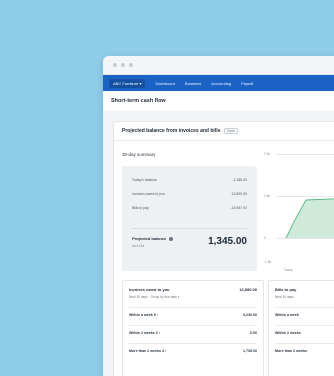 This screenshot has width=334, height=376. Describe the element at coordinates (148, 351) in the screenshot. I see `bucket-label: More than 2 weeks 4 ›` at that location.